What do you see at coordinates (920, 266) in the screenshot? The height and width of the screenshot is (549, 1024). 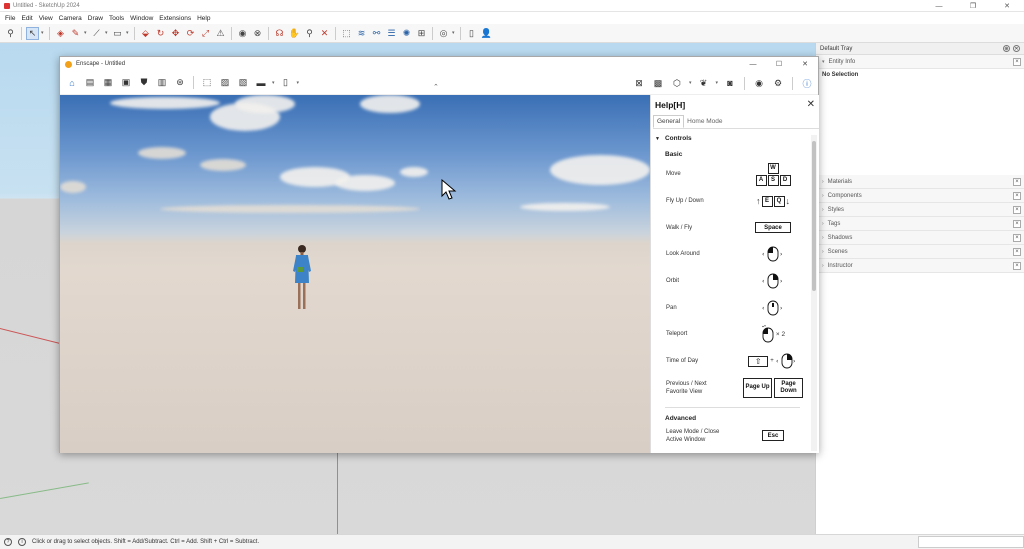 I see `tray-panel-instructor: › Instructor ×` at bounding box center [920, 266].